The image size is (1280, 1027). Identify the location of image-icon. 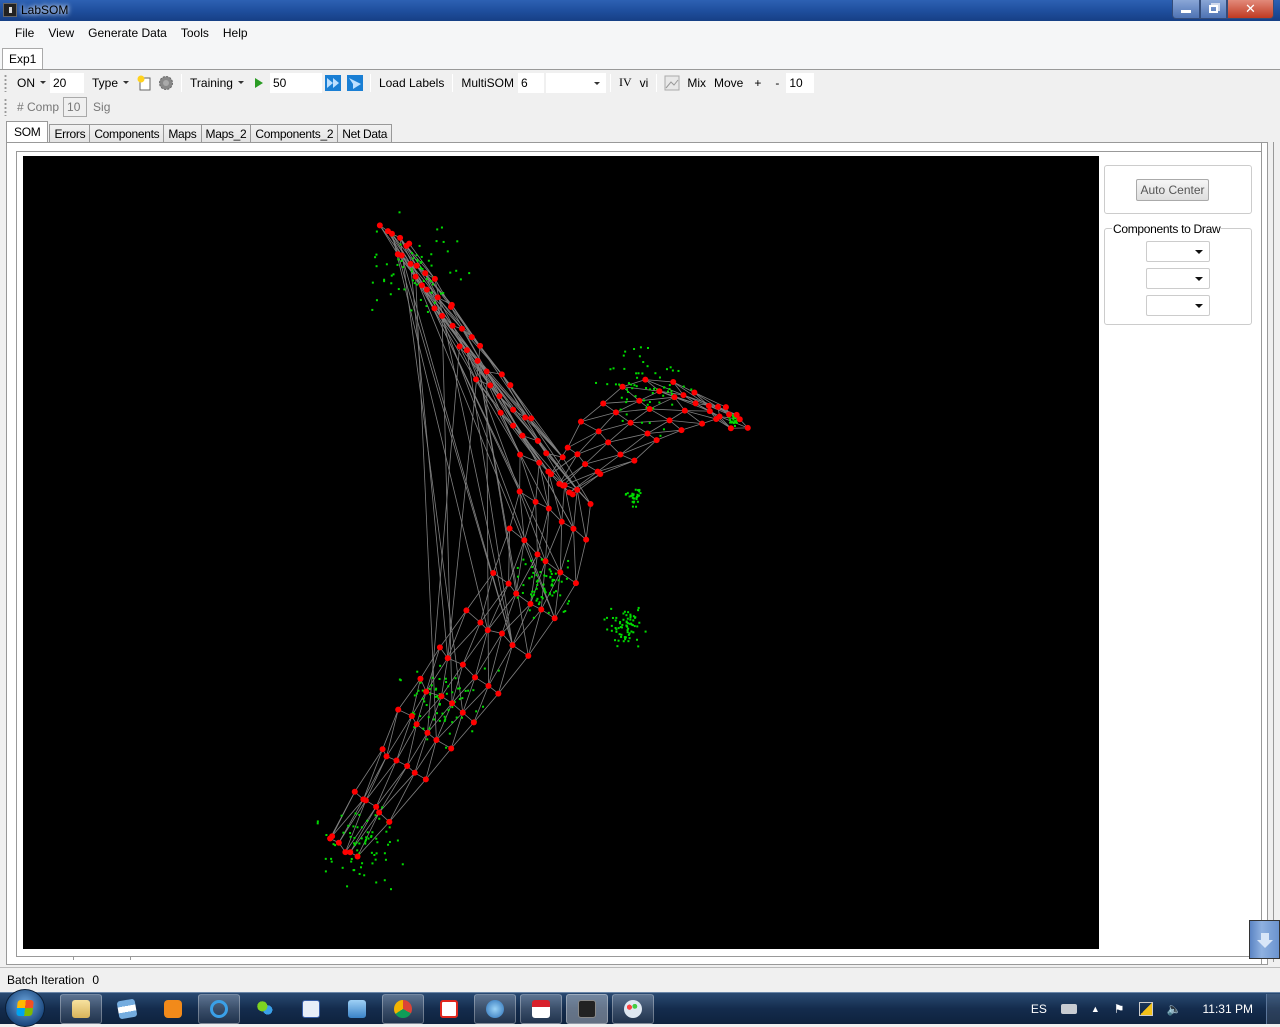
(672, 83).